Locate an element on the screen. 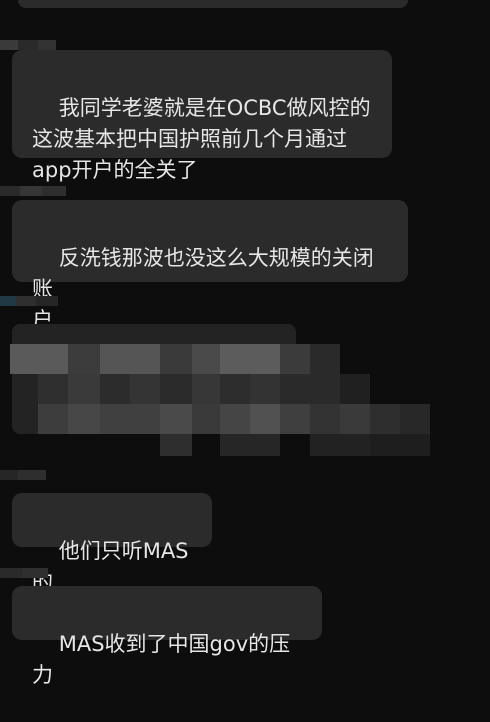 The image size is (490, 722). message-bubble-partial is located at coordinates (213, 4).